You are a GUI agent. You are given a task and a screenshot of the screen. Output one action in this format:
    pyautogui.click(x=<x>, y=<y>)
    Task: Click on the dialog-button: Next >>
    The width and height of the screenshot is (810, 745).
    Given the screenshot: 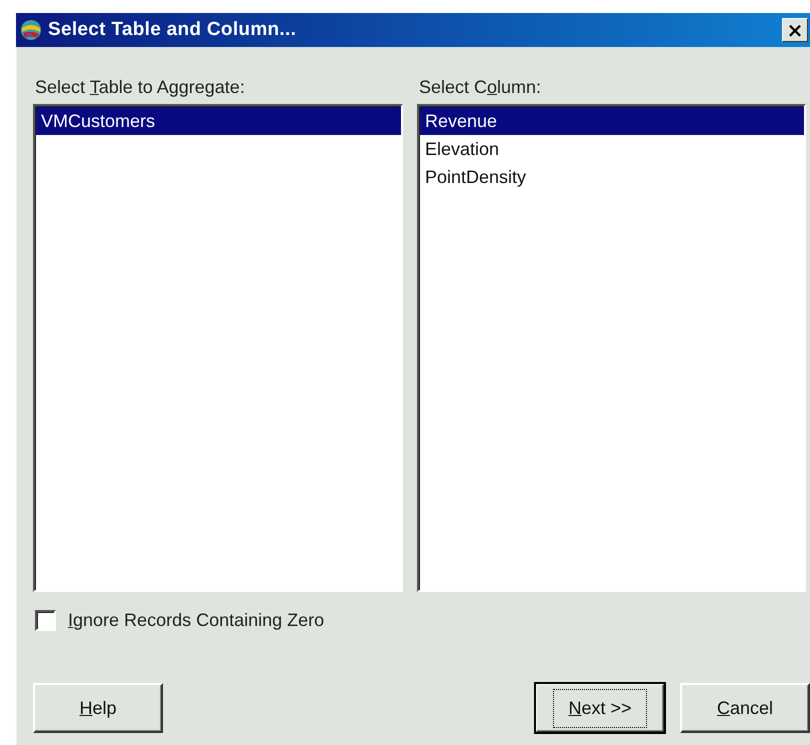 What is the action you would take?
    pyautogui.click(x=600, y=708)
    